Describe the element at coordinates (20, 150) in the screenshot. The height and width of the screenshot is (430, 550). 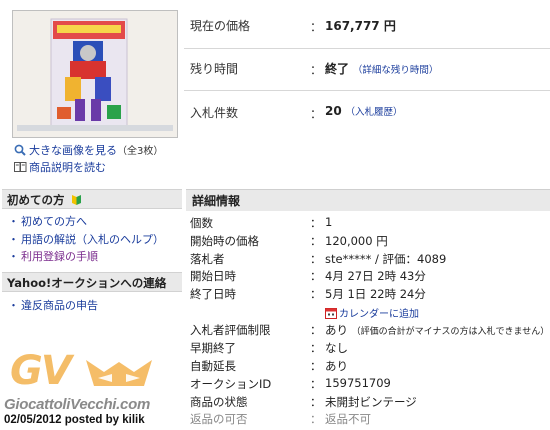
I see `magnifier-icon` at that location.